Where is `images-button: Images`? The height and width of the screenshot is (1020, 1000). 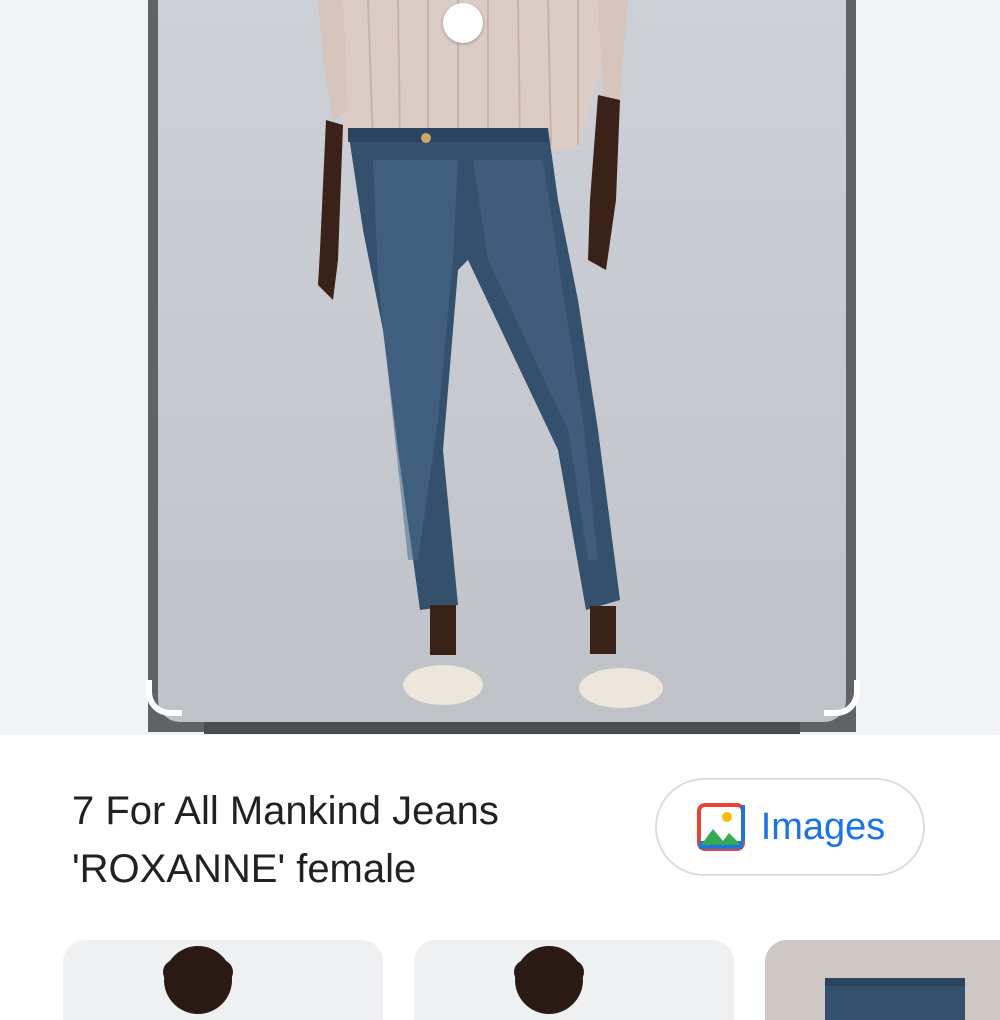
images-button: Images is located at coordinates (790, 827).